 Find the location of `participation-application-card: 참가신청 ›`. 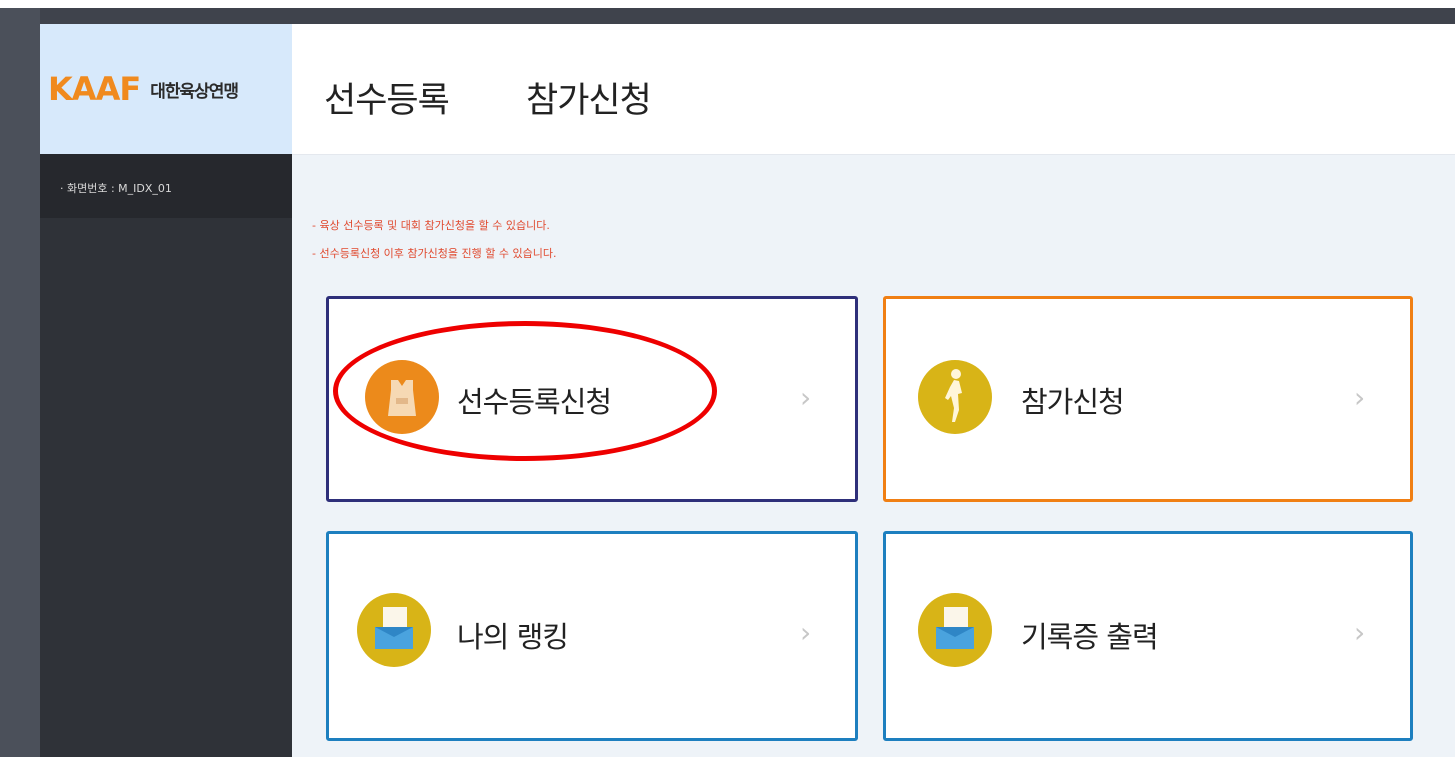

participation-application-card: 참가신청 › is located at coordinates (1148, 399).